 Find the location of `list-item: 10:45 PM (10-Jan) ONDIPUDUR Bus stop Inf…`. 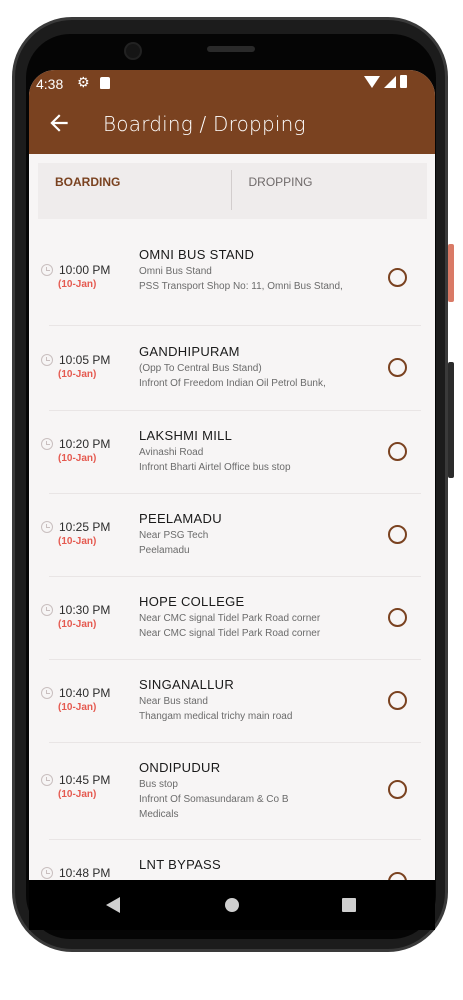

list-item: 10:45 PM (10-Jan) ONDIPUDUR Bus stop Inf… is located at coordinates (232, 791).